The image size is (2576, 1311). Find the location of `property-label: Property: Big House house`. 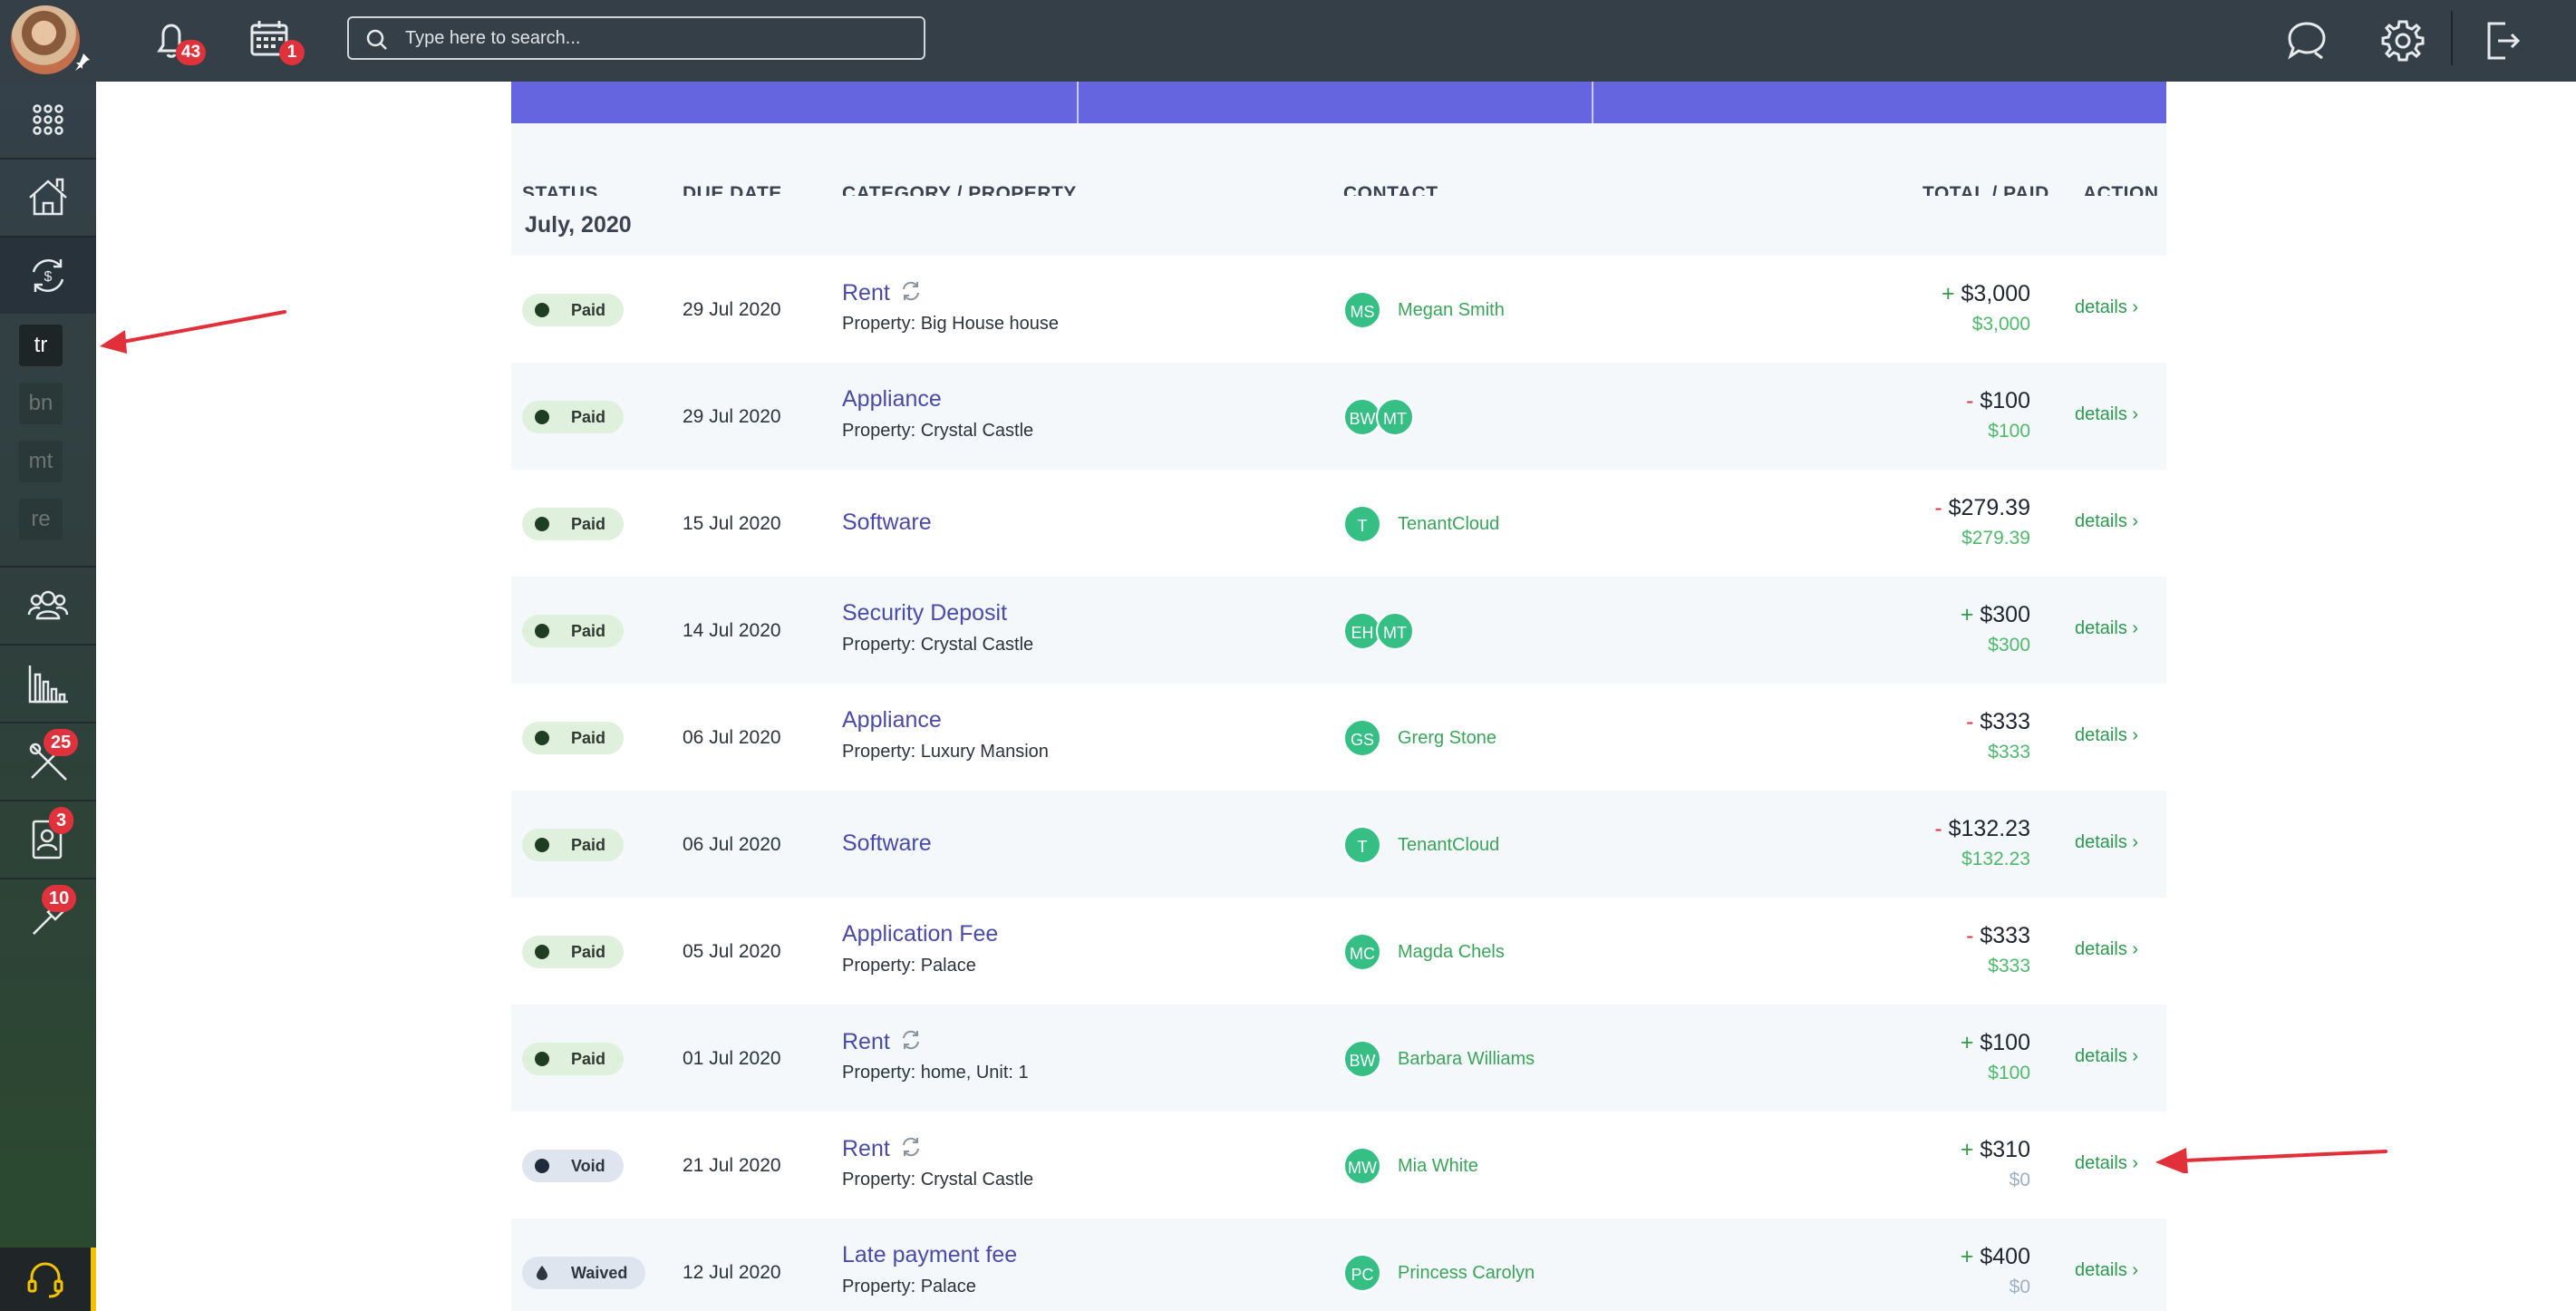

property-label: Property: Big House house is located at coordinates (951, 324).